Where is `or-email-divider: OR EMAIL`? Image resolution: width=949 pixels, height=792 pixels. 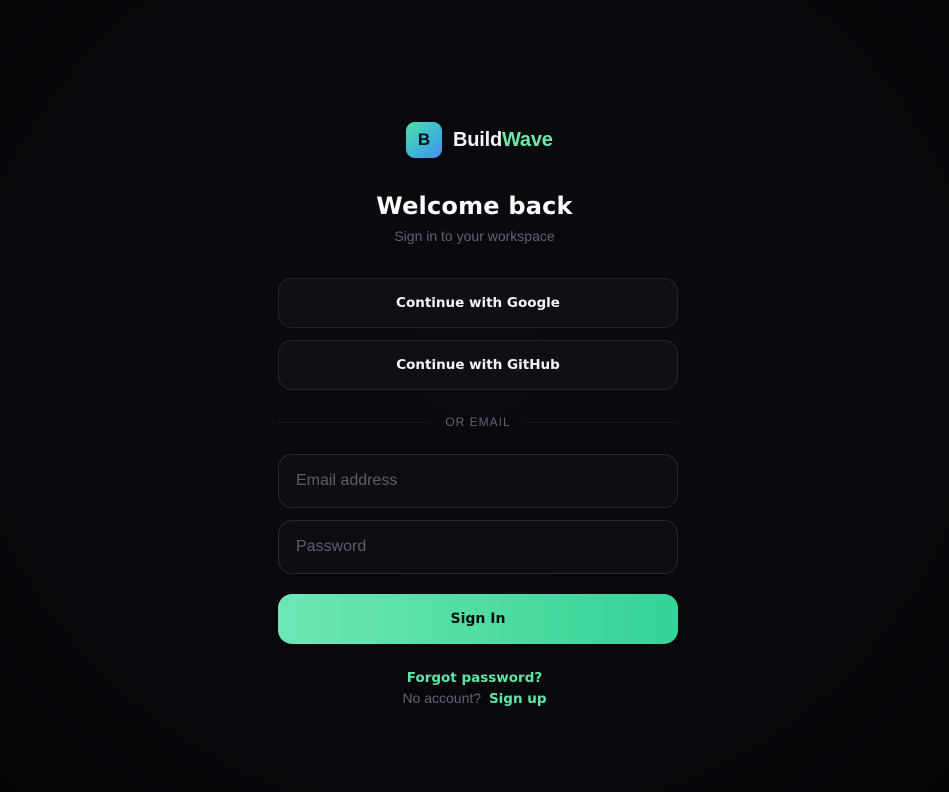 or-email-divider: OR EMAIL is located at coordinates (478, 422).